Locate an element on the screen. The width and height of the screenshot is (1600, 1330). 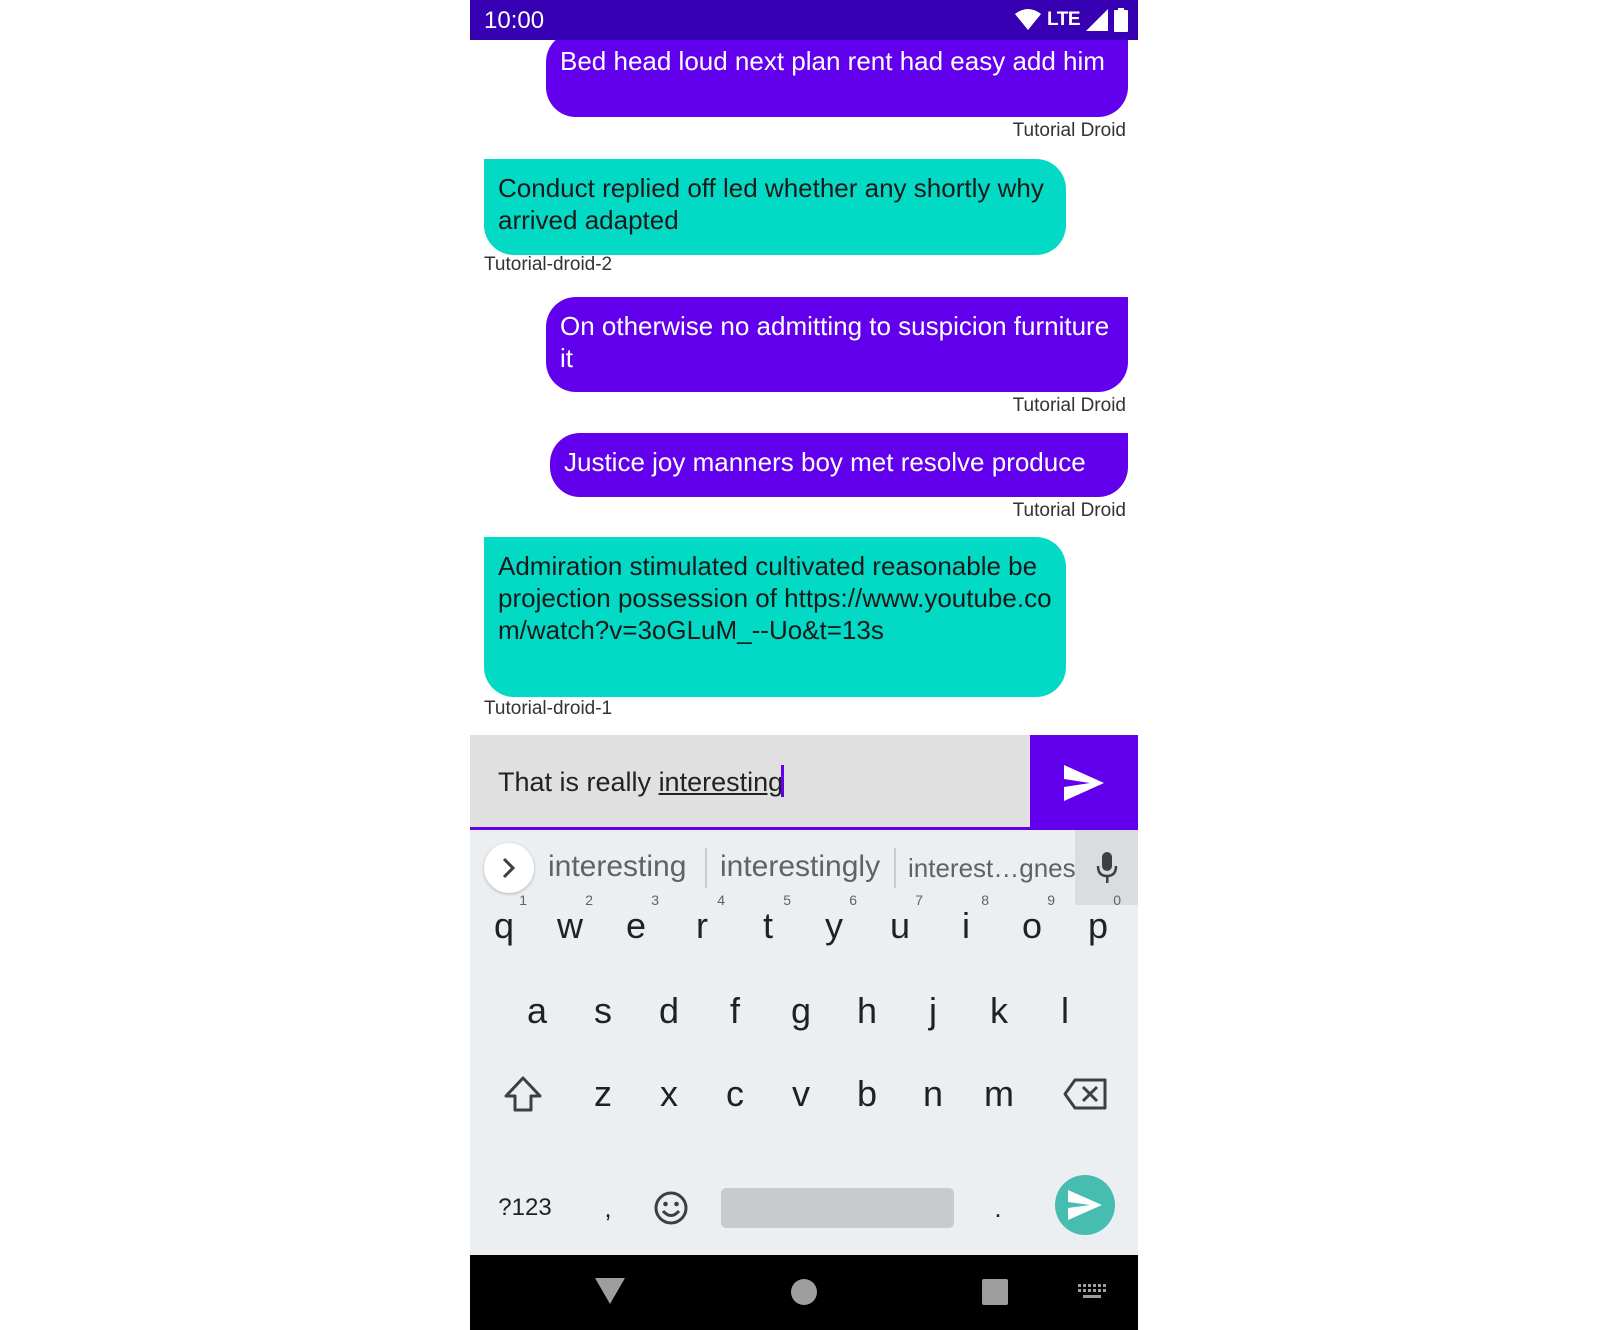
network-type: LTE is located at coordinates (1063, 19).